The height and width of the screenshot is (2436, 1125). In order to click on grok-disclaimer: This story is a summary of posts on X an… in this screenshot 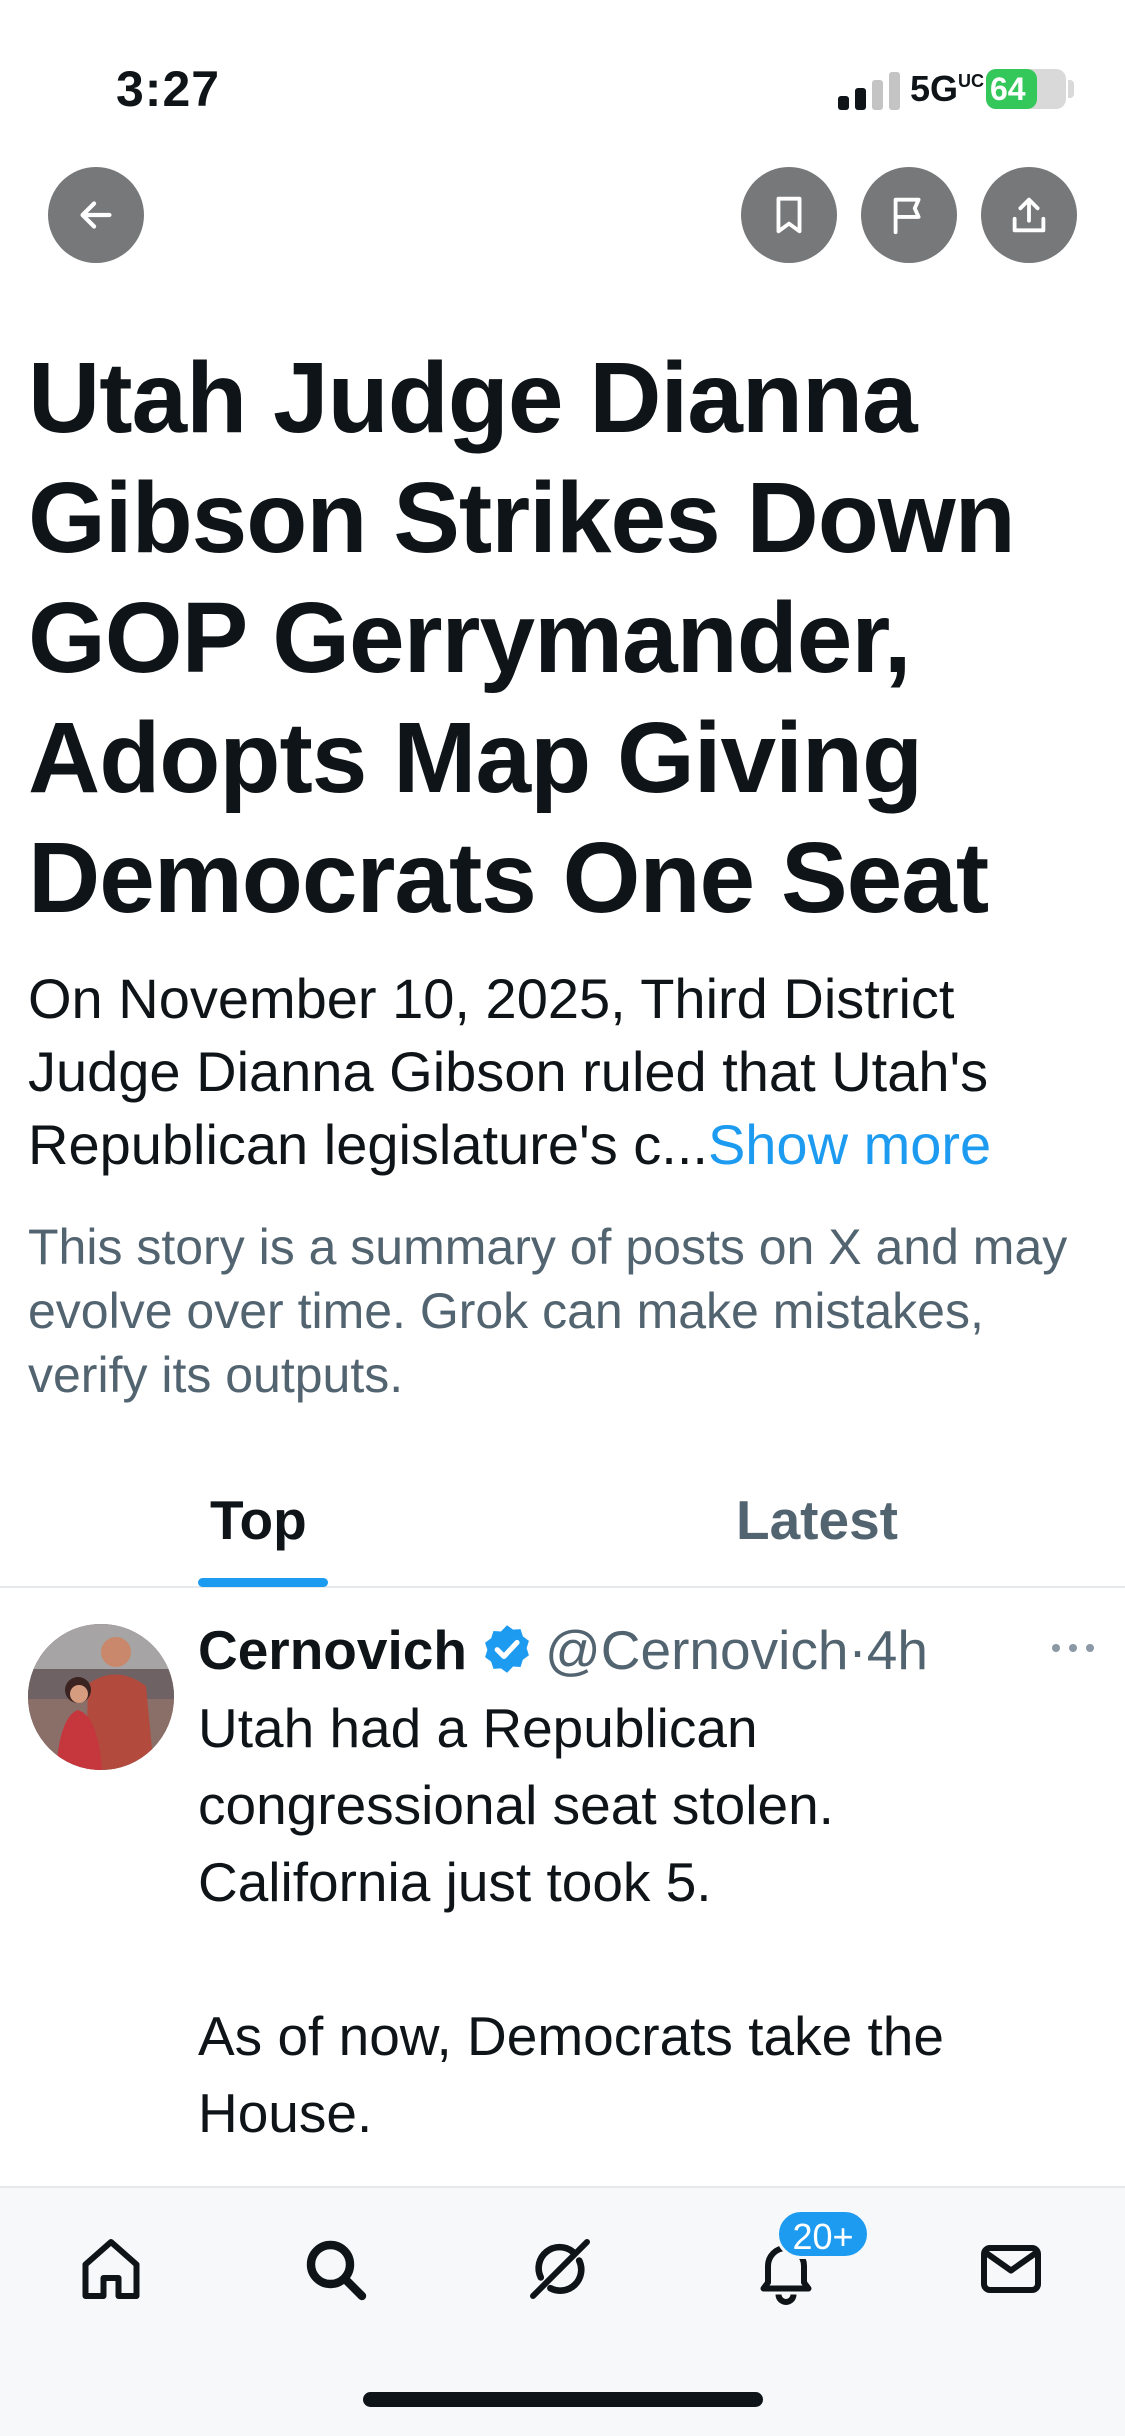, I will do `click(548, 1311)`.